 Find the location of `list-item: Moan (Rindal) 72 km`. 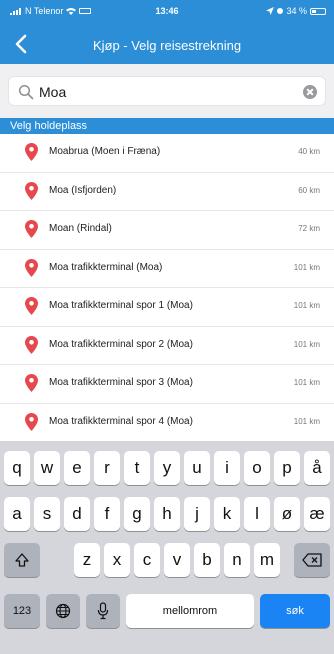

list-item: Moan (Rindal) 72 km is located at coordinates (167, 230).